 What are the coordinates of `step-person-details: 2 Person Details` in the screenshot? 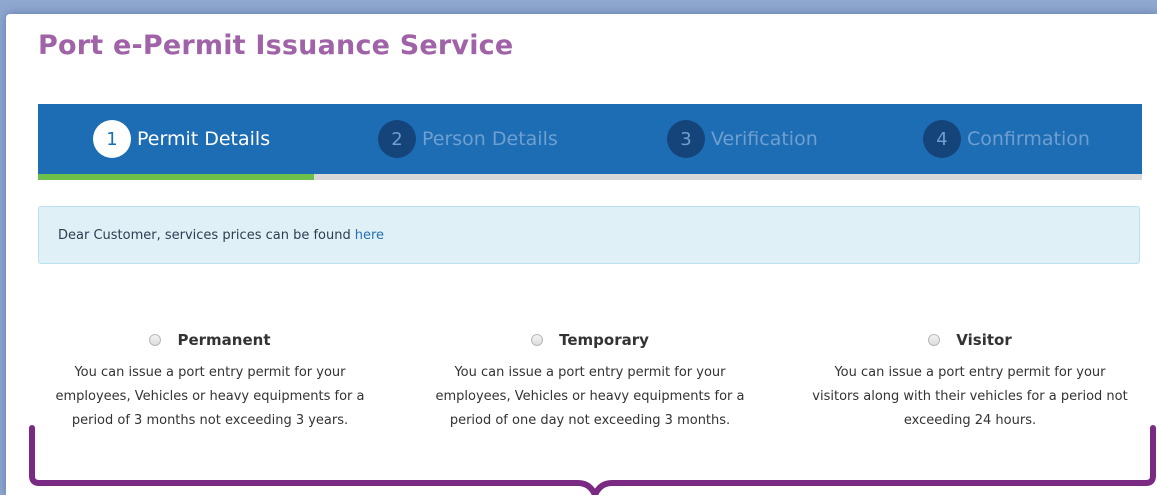 It's located at (468, 139).